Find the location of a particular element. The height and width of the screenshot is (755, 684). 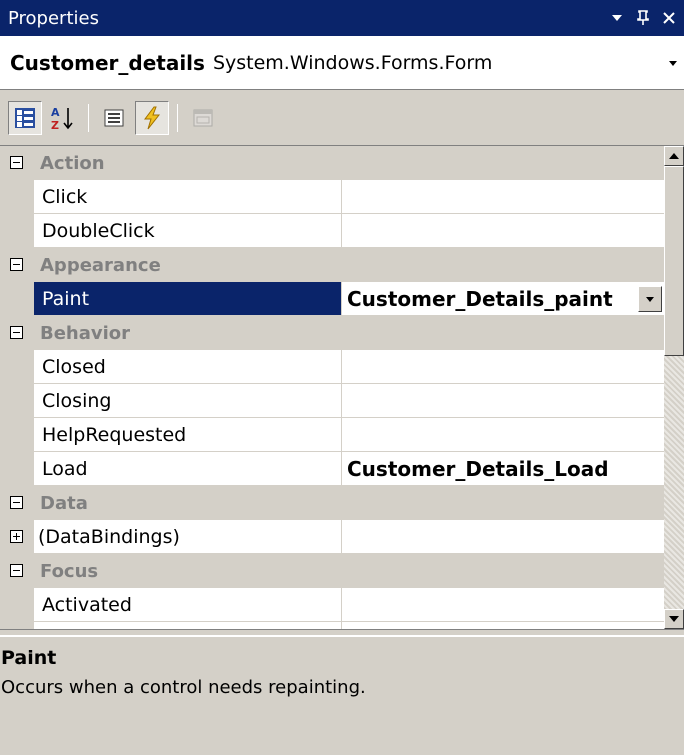

property-name: Click is located at coordinates (188, 197).